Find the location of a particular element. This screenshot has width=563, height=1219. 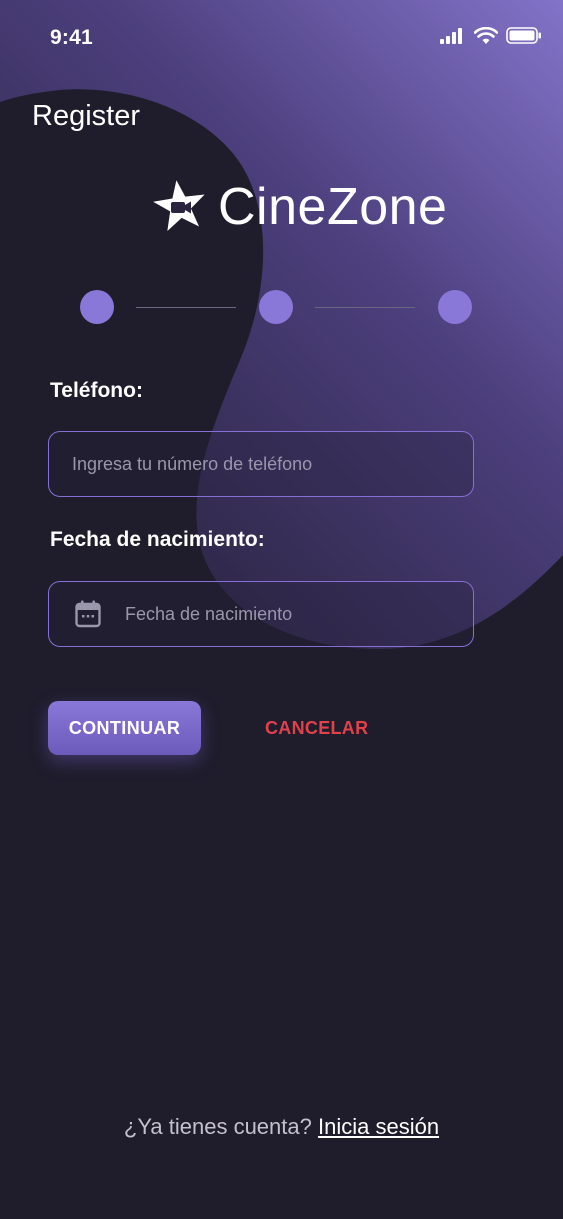

calendar-icon is located at coordinates (88, 614).